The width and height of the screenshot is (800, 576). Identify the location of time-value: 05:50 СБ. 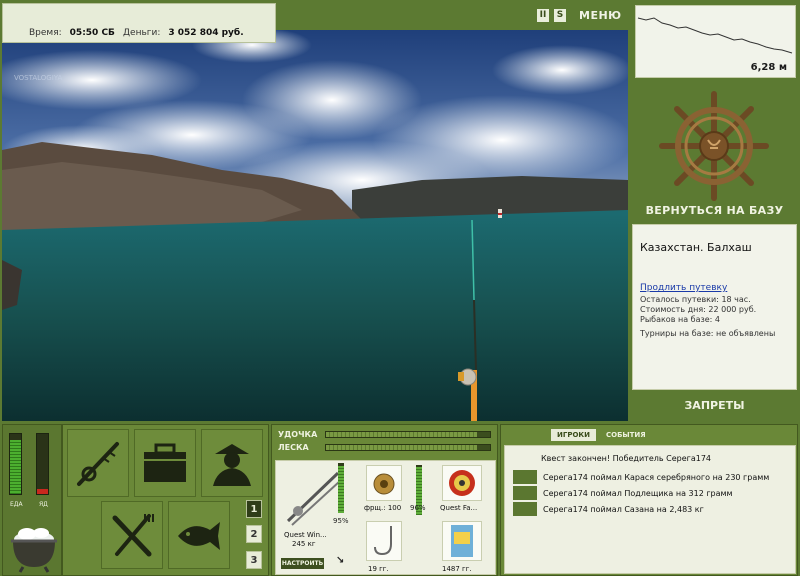
(92, 33).